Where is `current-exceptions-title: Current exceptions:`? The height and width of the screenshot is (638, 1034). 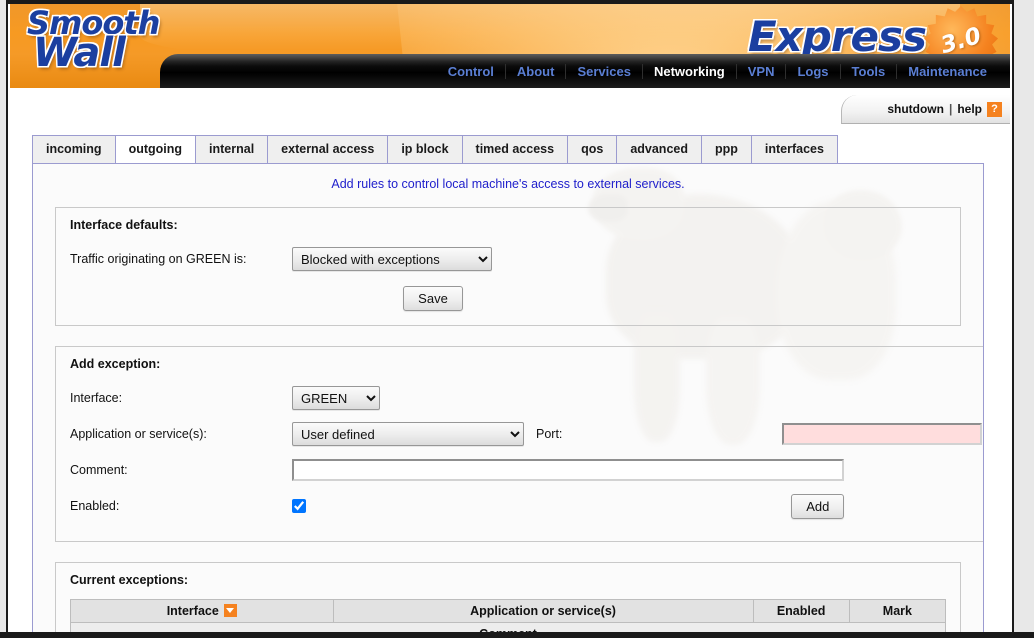
current-exceptions-title: Current exceptions: is located at coordinates (129, 580).